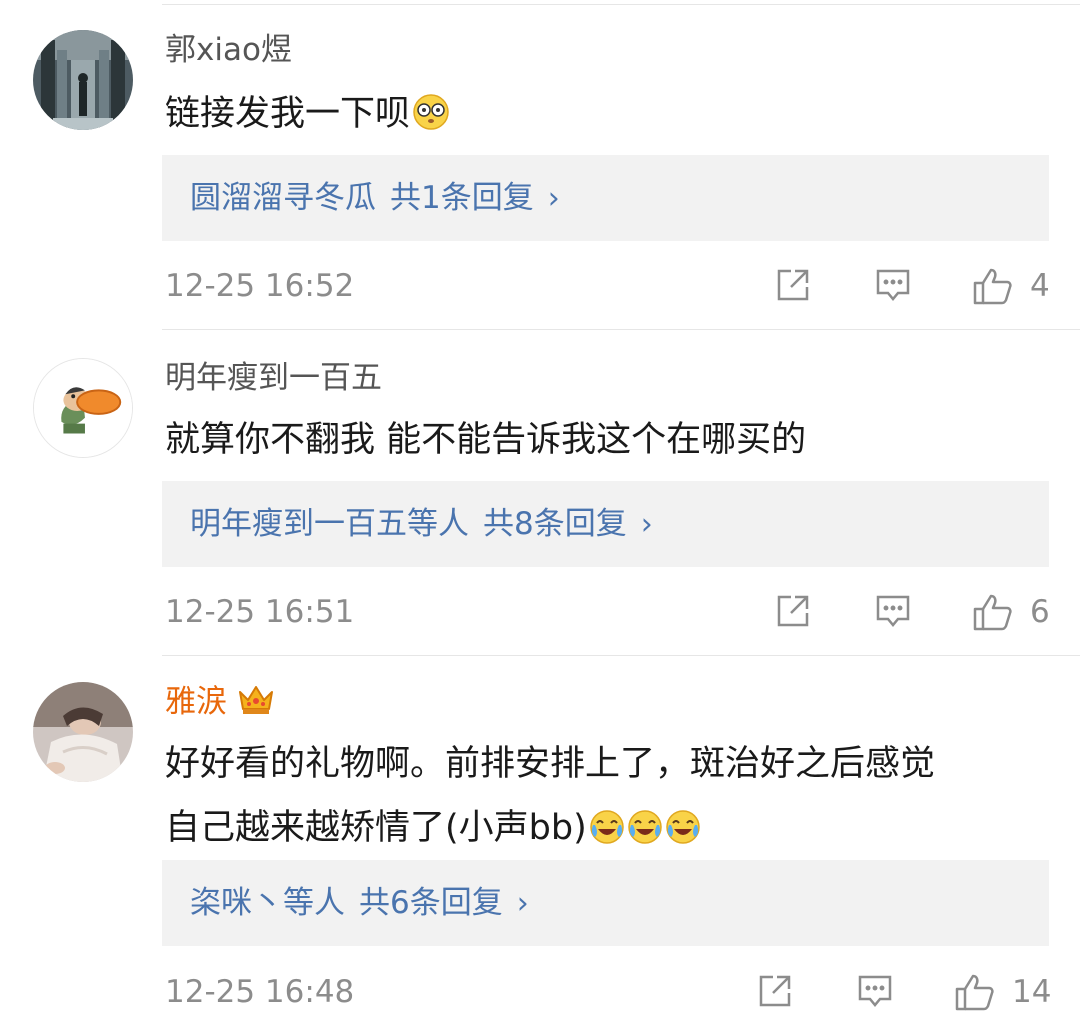 The image size is (1080, 1024). Describe the element at coordinates (431, 903) in the screenshot. I see `reply-count: 共6条回复` at that location.